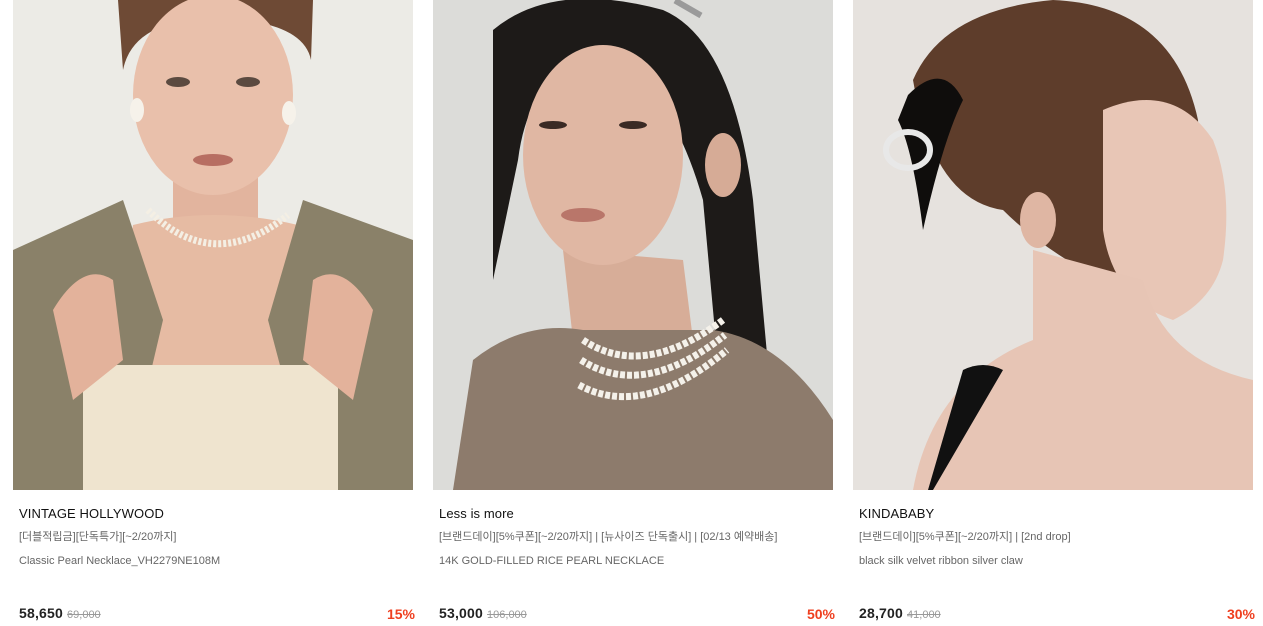  Describe the element at coordinates (507, 615) in the screenshot. I see `original-price: 106,000` at that location.